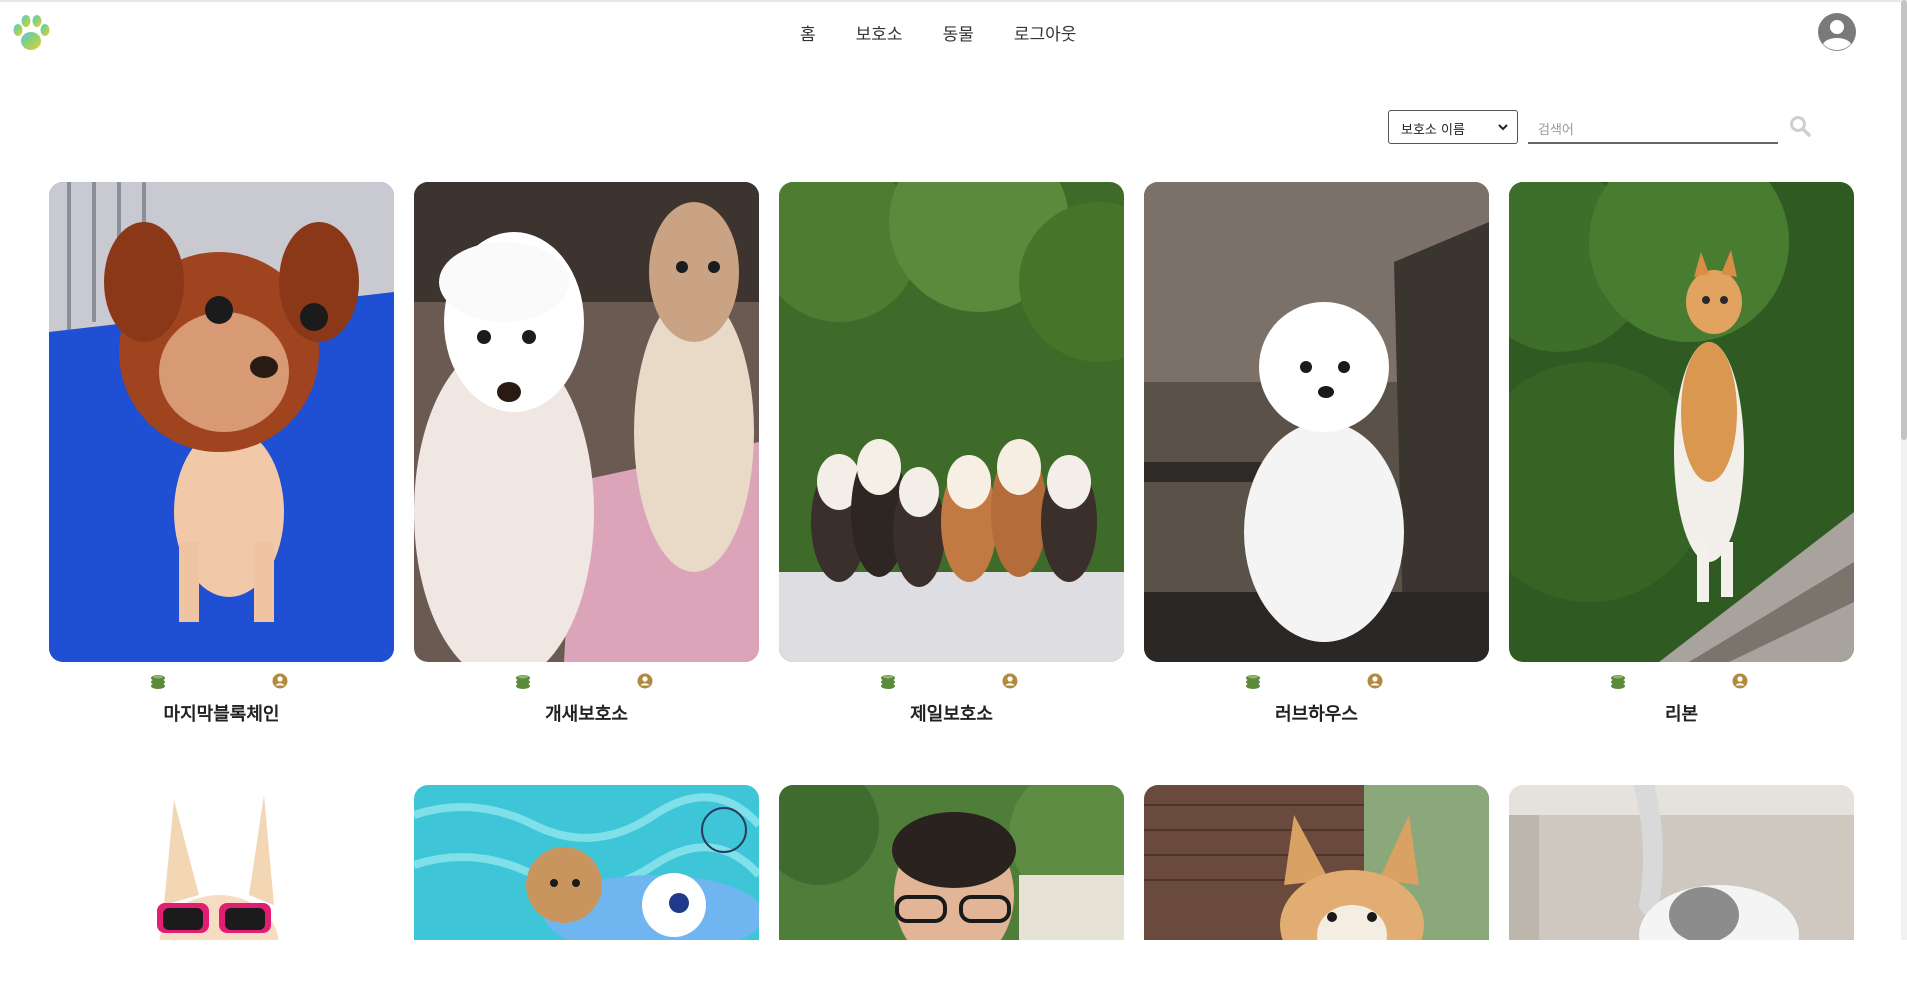 The image size is (1907, 985). What do you see at coordinates (1045, 32) in the screenshot?
I see `nav-logout: 로그아웃` at bounding box center [1045, 32].